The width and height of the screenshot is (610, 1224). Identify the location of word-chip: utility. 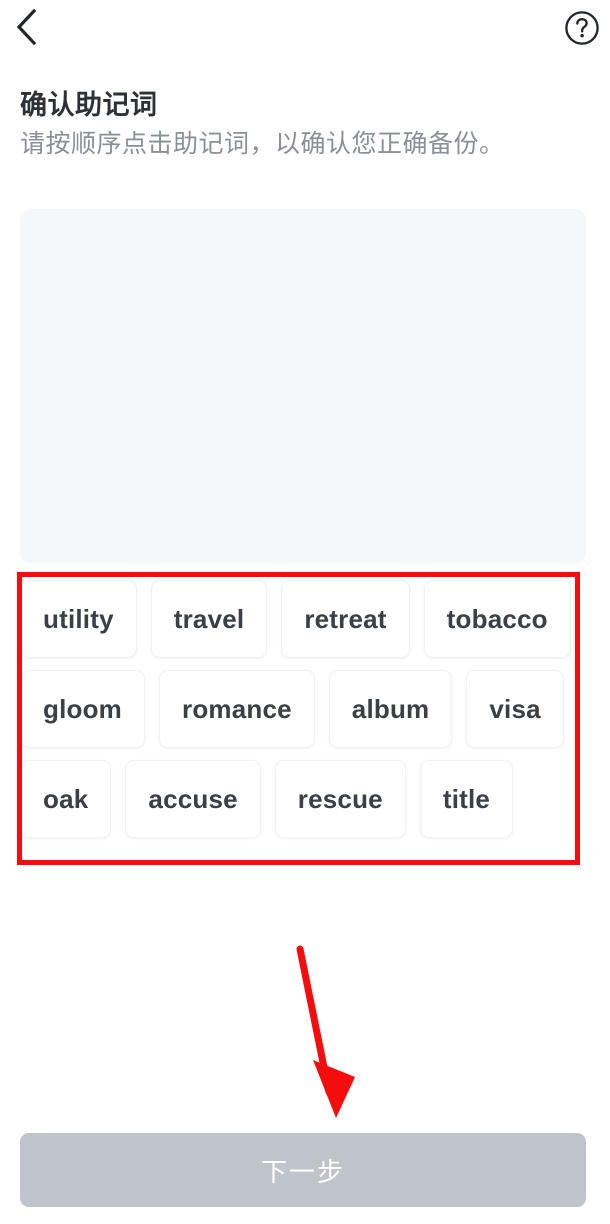
(78, 619).